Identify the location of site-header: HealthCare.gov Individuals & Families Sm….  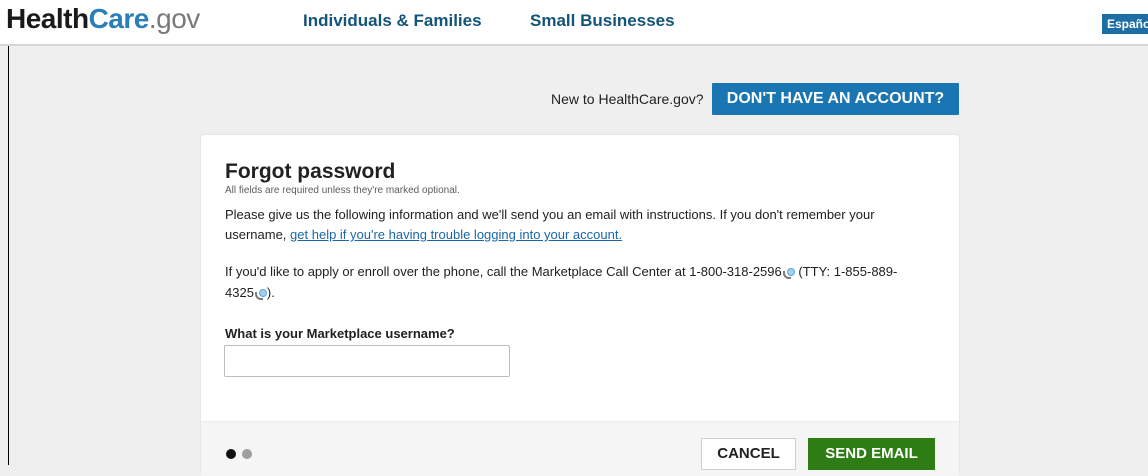
(574, 23).